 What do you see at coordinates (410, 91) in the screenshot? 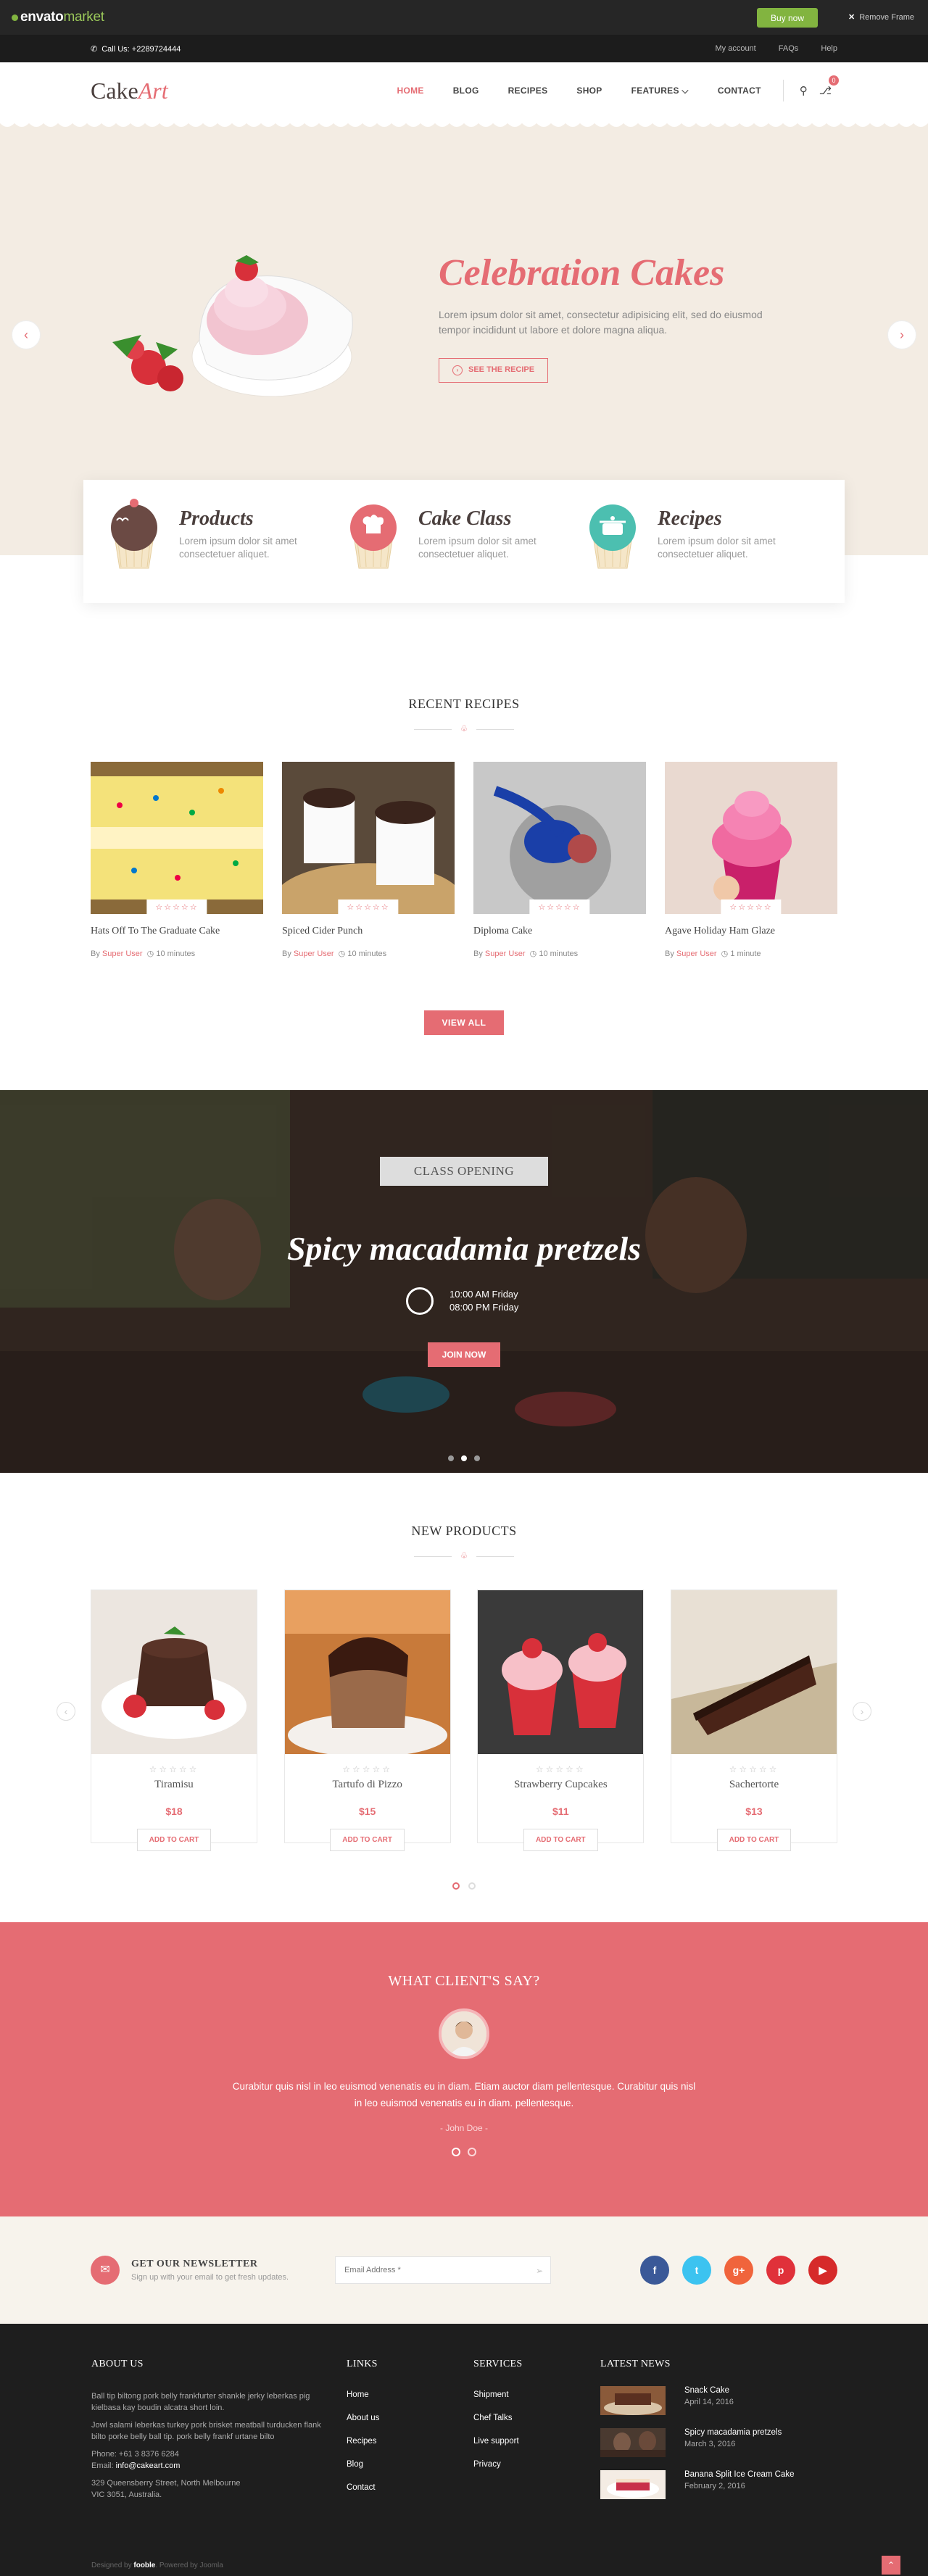
I see `nav-home: HOME` at bounding box center [410, 91].